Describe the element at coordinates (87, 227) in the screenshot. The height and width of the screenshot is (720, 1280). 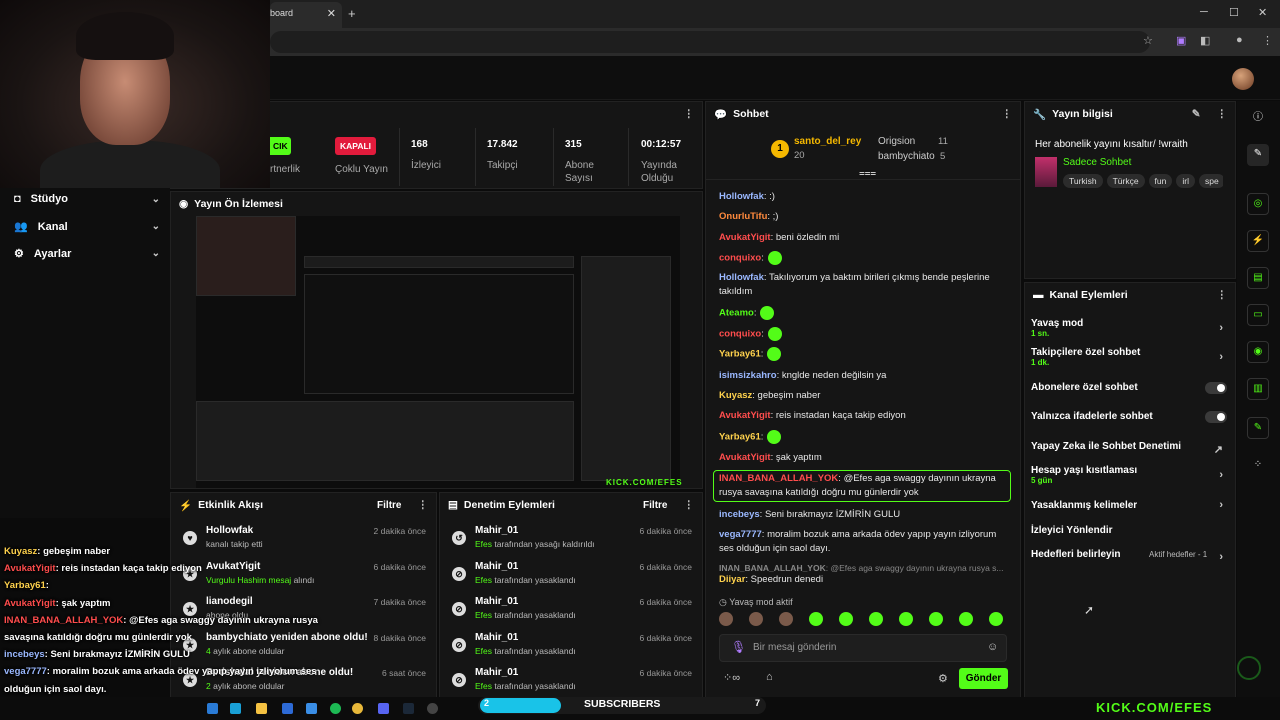
I see `sidebar-item-channel: 👥 Kanal ⌄` at that location.